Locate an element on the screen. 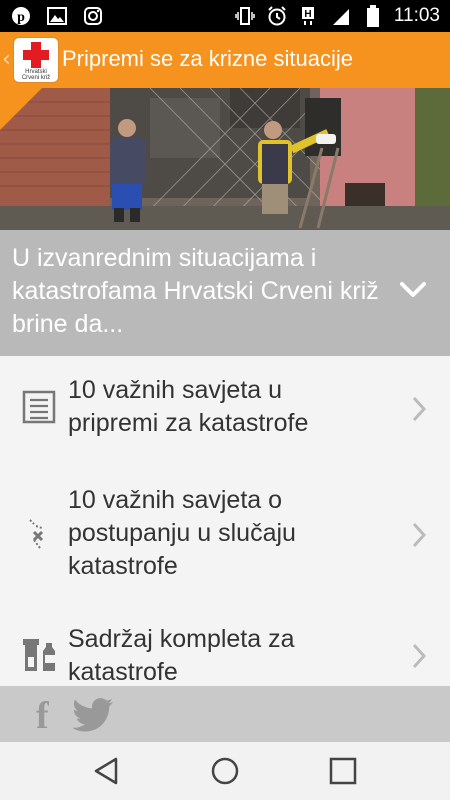 The image size is (450, 800). battery-icon is located at coordinates (373, 16).